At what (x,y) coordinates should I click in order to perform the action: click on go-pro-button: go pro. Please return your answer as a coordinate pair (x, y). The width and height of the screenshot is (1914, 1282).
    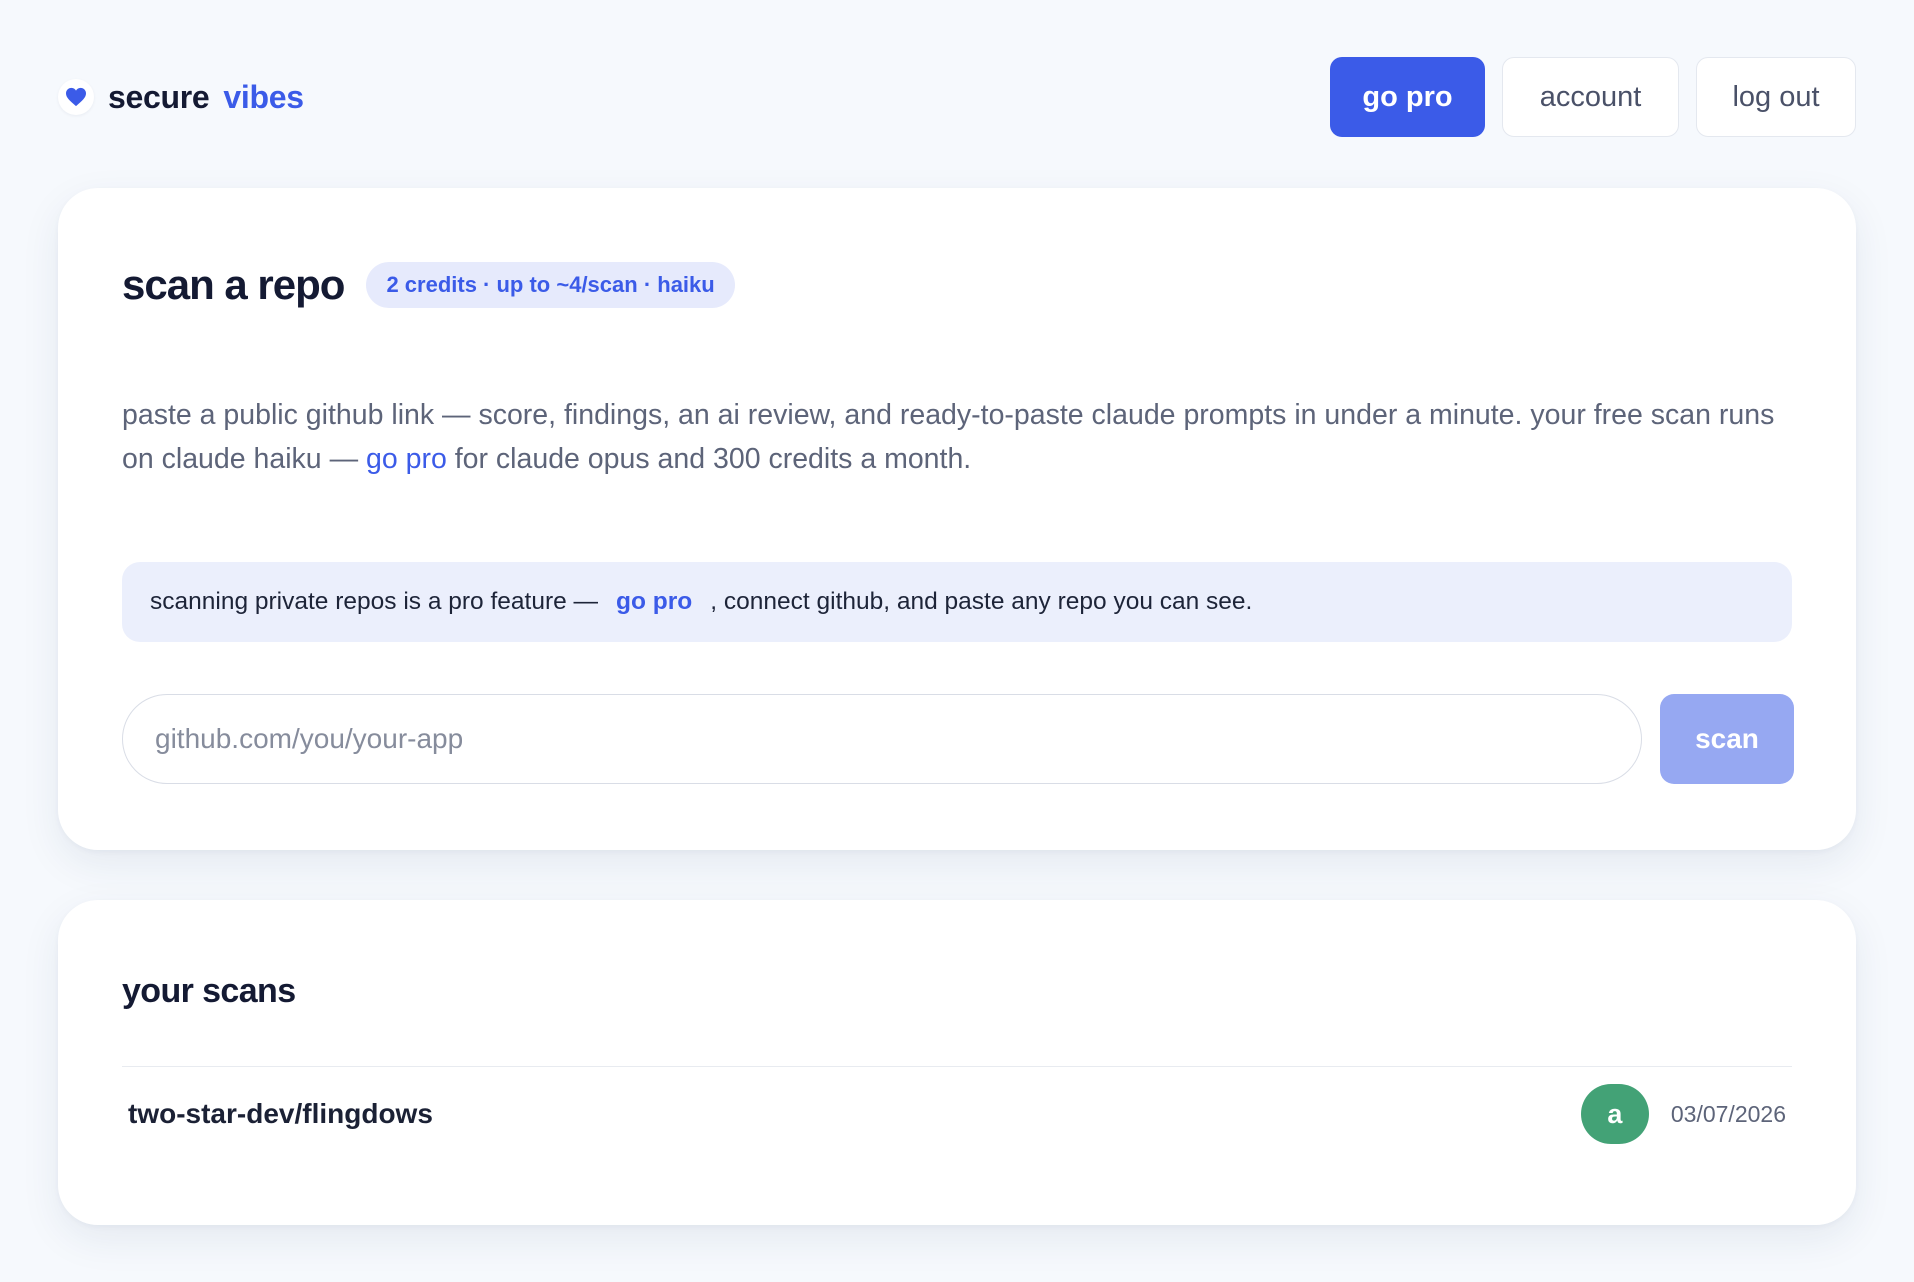
    Looking at the image, I should click on (1407, 97).